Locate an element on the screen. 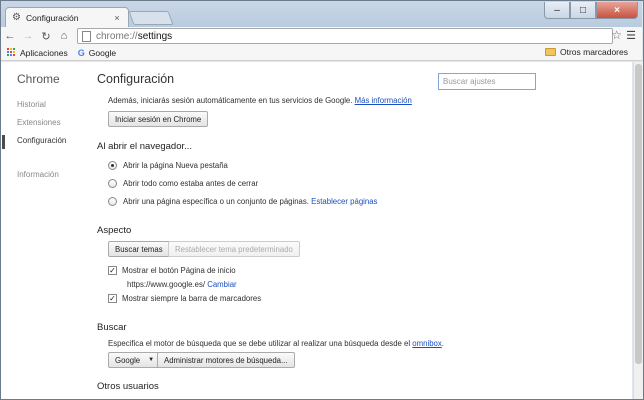 The width and height of the screenshot is (644, 400). other-bookmarks-label: Otros marcadores is located at coordinates (593, 52).